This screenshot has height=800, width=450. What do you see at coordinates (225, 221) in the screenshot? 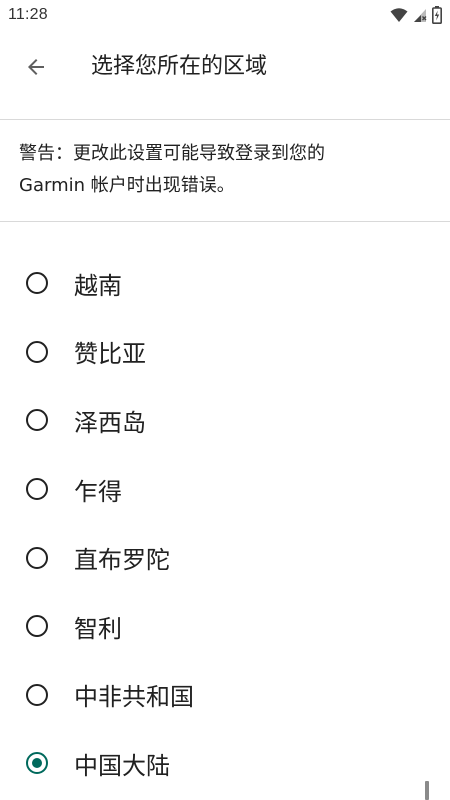
I see `warning-divider` at bounding box center [225, 221].